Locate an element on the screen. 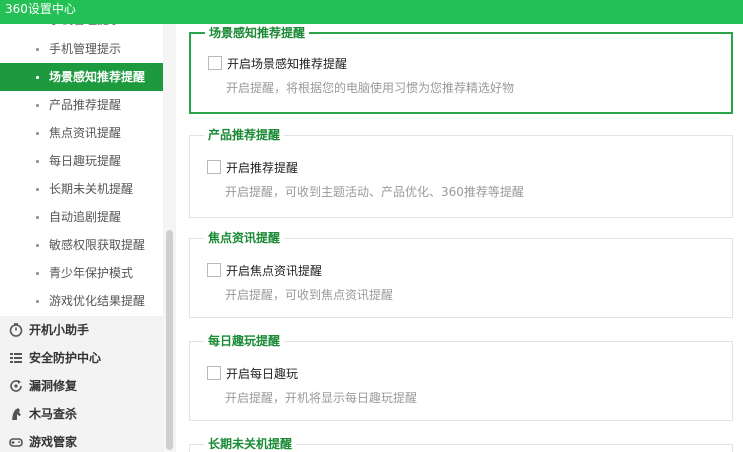 This screenshot has height=452, width=743. shield-list-icon is located at coordinates (16, 358).